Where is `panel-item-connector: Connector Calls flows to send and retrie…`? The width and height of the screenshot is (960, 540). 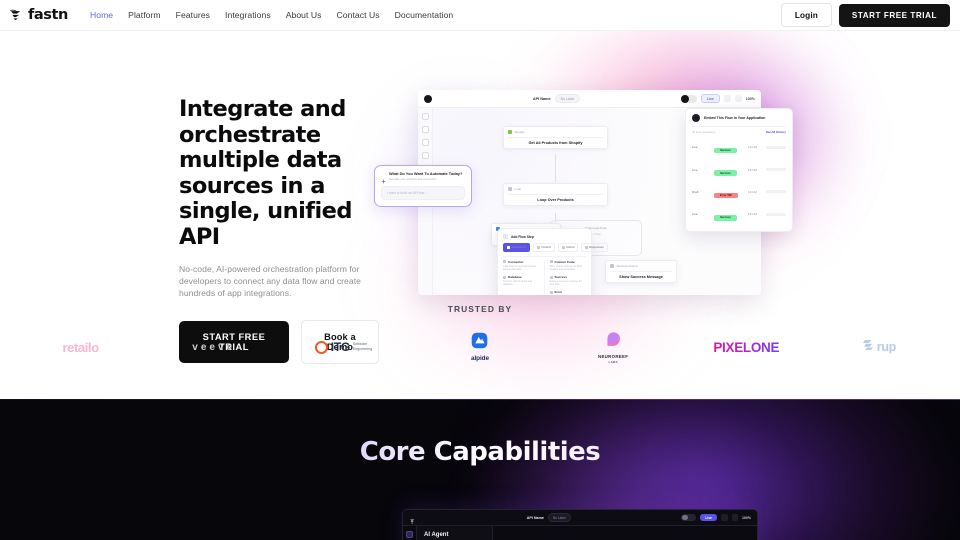 panel-item-connector: Connector Calls flows to send and retrie… is located at coordinates (521, 265).